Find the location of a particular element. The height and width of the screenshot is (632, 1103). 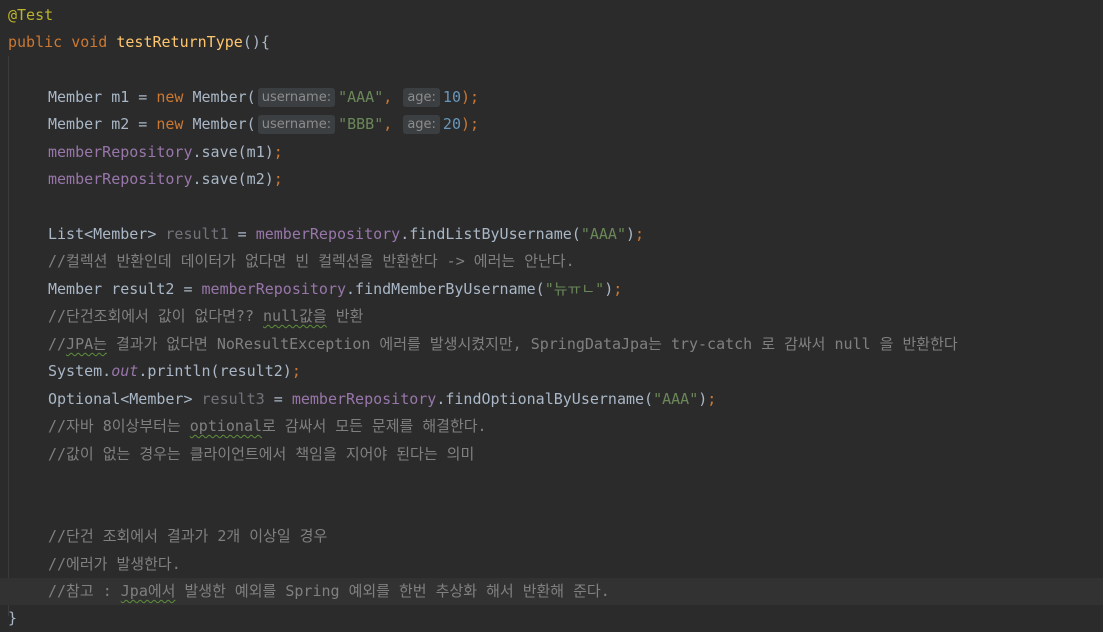

code-line-comment: //자바 8이상부터는 optional로 감싸서 모든 문제를 해결한다. is located at coordinates (551, 426).